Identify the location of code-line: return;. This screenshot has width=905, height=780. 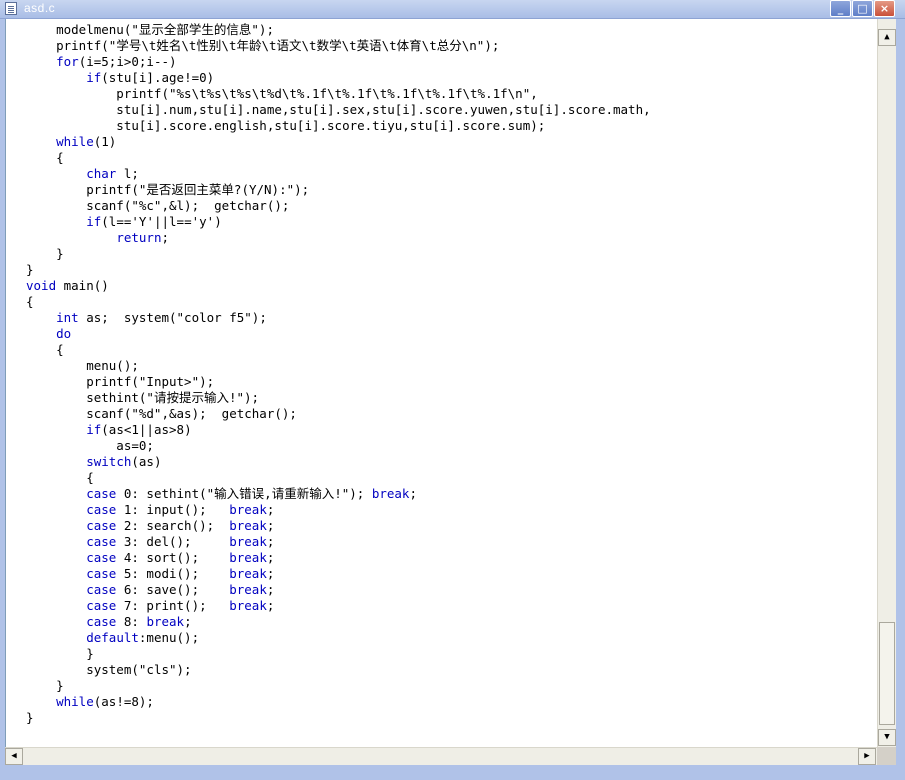
(338, 238).